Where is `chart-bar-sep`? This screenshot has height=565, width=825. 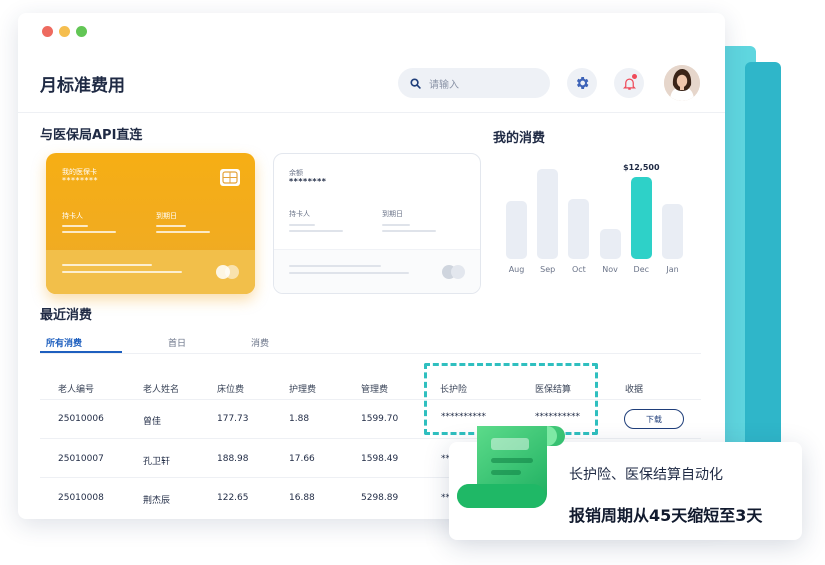 chart-bar-sep is located at coordinates (548, 213).